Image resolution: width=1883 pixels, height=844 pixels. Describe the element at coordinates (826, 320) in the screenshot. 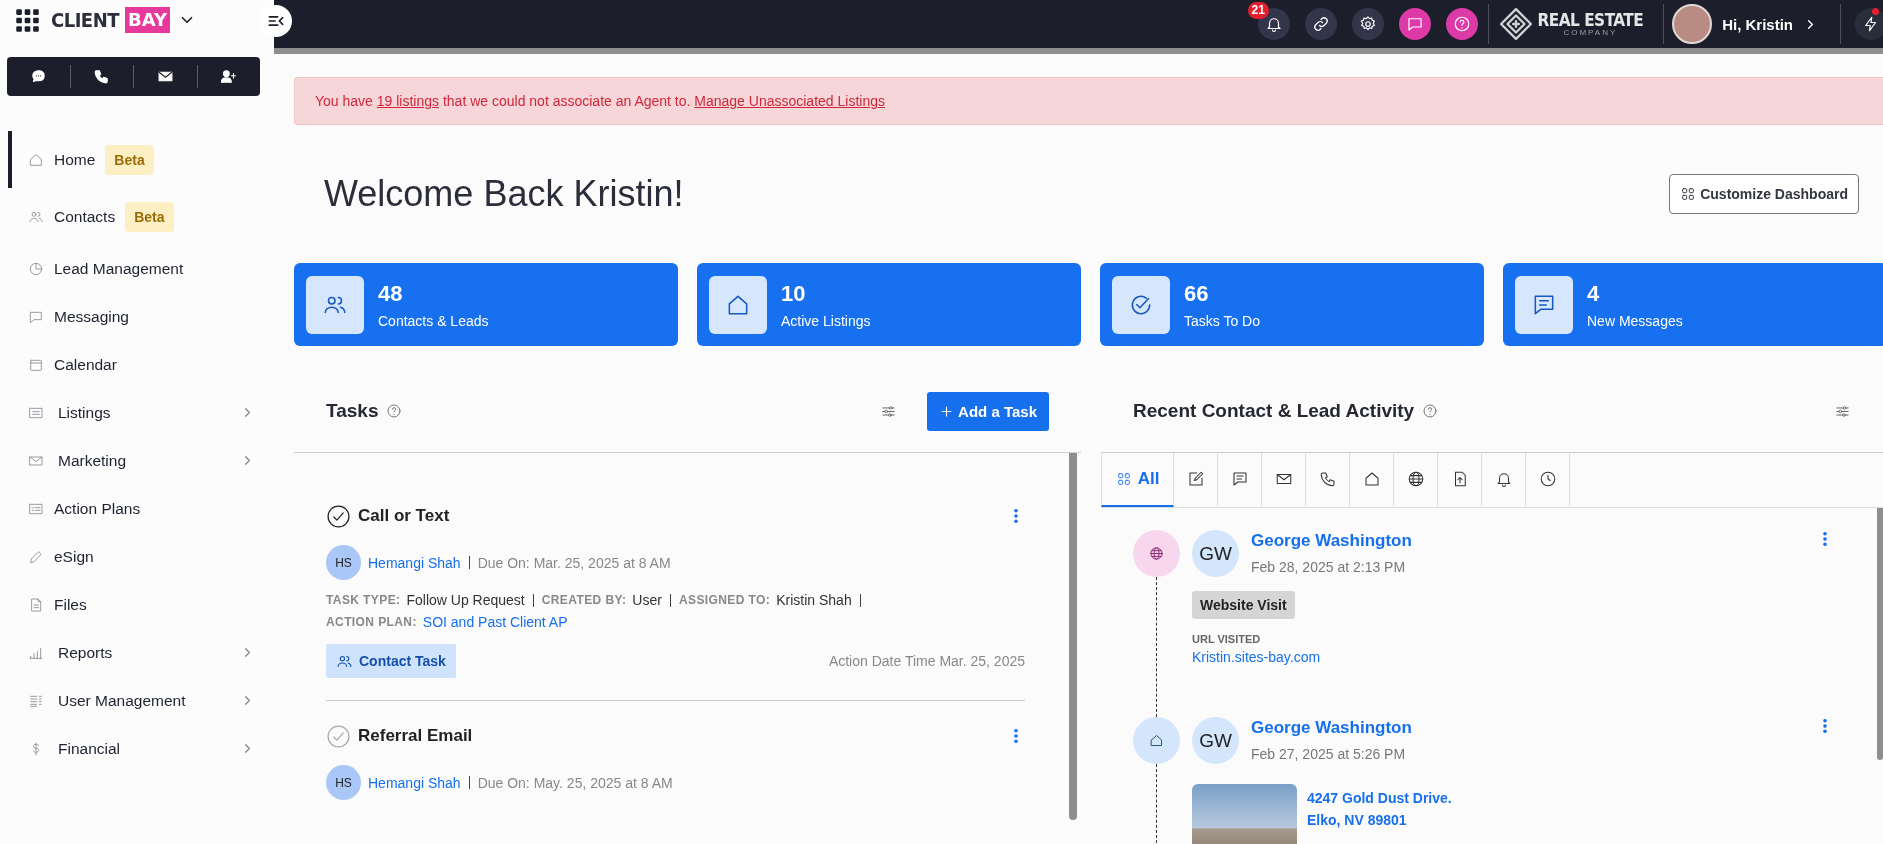

I see `stat-label: Active Listings` at that location.